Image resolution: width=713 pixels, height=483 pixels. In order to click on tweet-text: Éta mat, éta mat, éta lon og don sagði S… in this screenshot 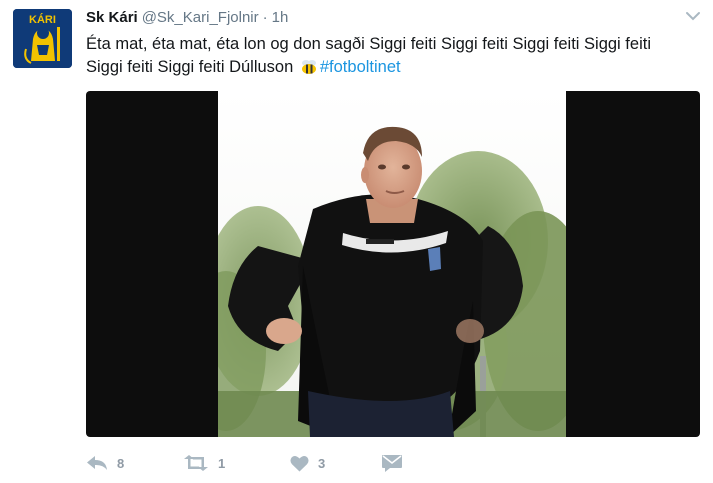, I will do `click(386, 57)`.